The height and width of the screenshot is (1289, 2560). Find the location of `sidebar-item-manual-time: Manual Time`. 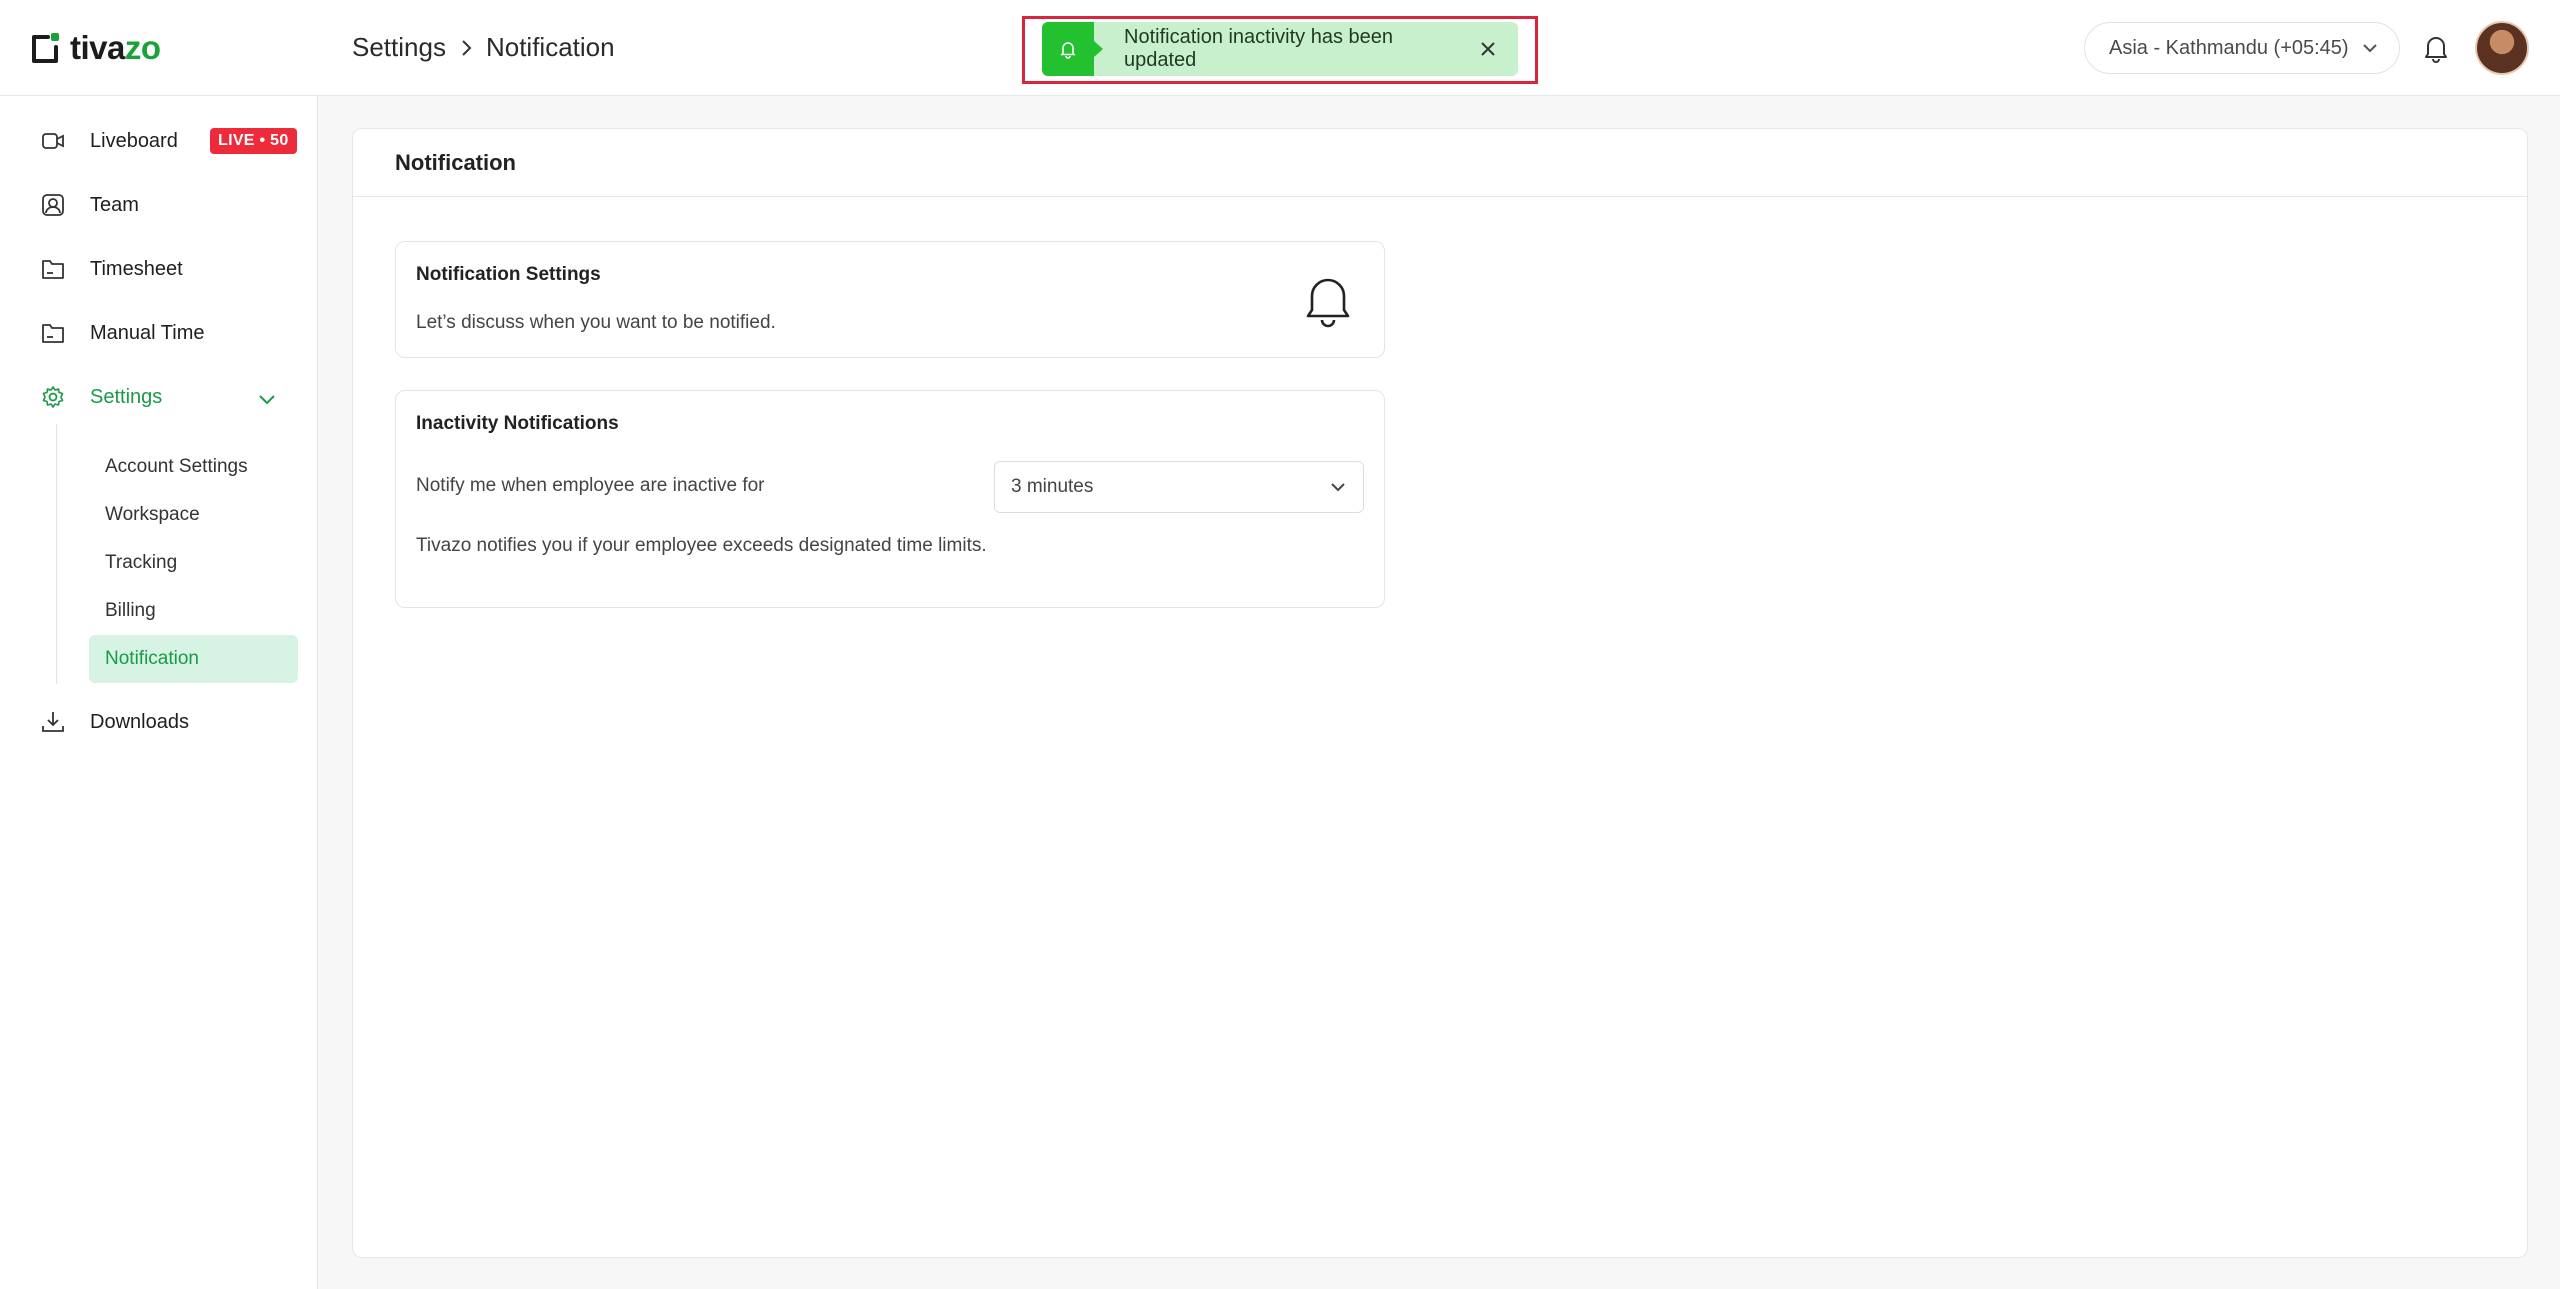

sidebar-item-manual-time: Manual Time is located at coordinates (122, 333).